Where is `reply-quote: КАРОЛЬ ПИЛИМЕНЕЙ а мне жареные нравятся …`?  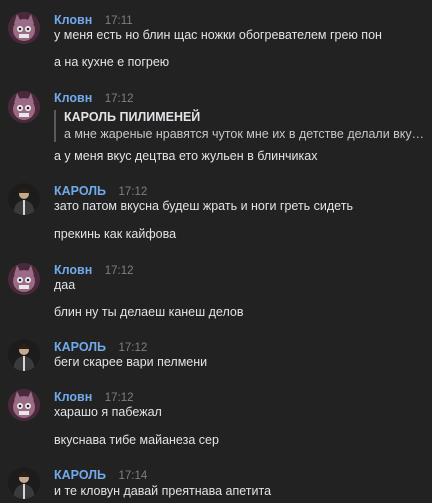 reply-quote: КАРОЛЬ ПИЛИМЕНЕЙ а мне жареные нравятся … is located at coordinates (241, 126).